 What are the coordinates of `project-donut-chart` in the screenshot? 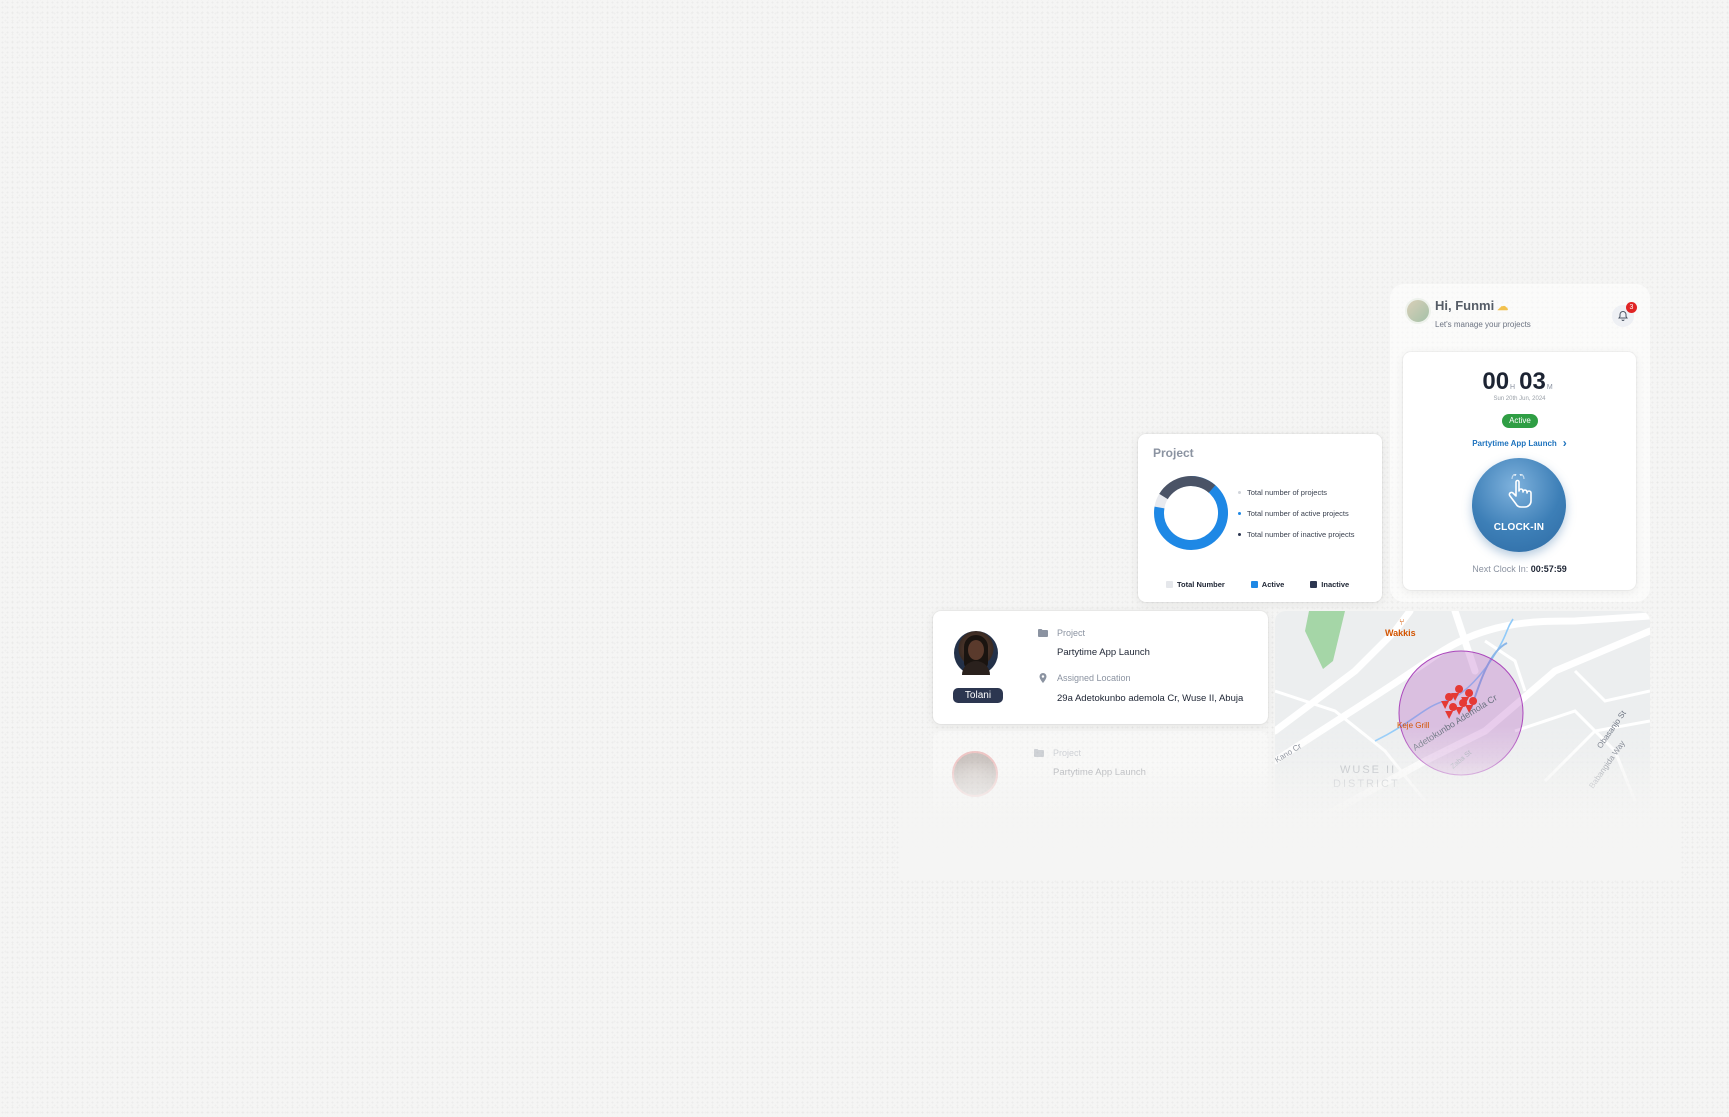 It's located at (1191, 513).